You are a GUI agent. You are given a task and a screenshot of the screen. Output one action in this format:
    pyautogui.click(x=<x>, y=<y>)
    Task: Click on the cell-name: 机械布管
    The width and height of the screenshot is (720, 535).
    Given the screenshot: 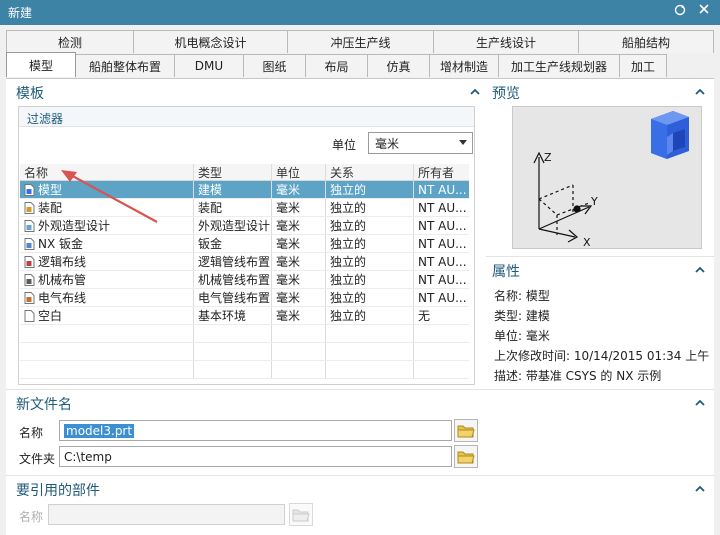 What is the action you would take?
    pyautogui.click(x=107, y=279)
    